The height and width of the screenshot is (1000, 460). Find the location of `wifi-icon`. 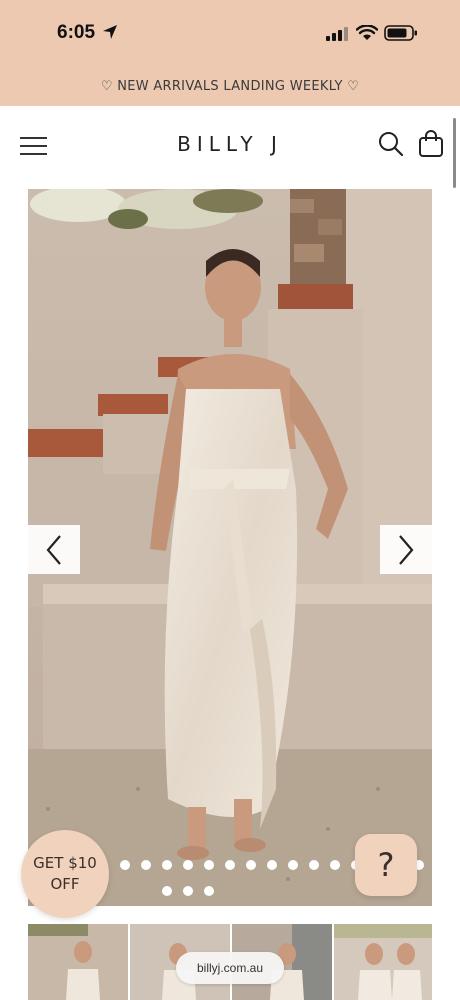

wifi-icon is located at coordinates (367, 32).